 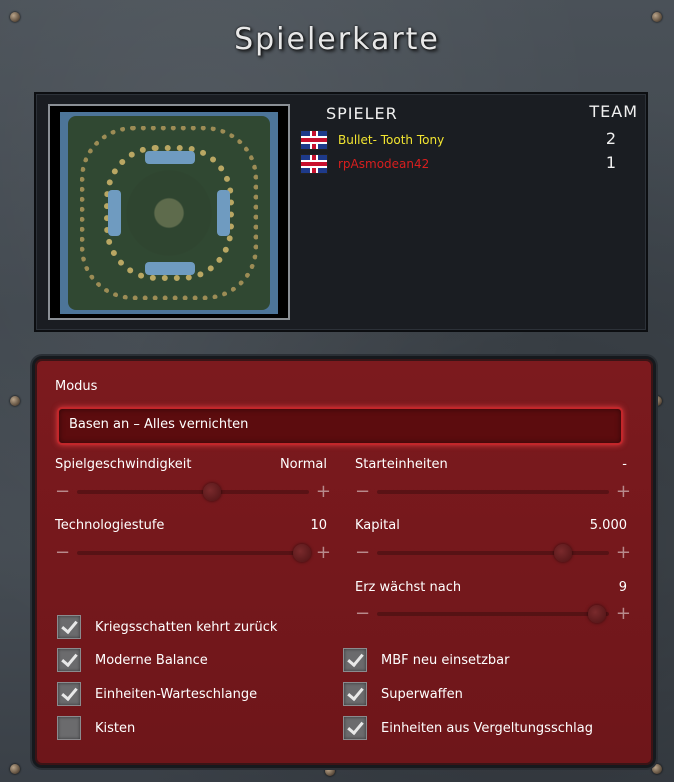 I want to click on checkbox-label: Kisten, so click(x=115, y=728).